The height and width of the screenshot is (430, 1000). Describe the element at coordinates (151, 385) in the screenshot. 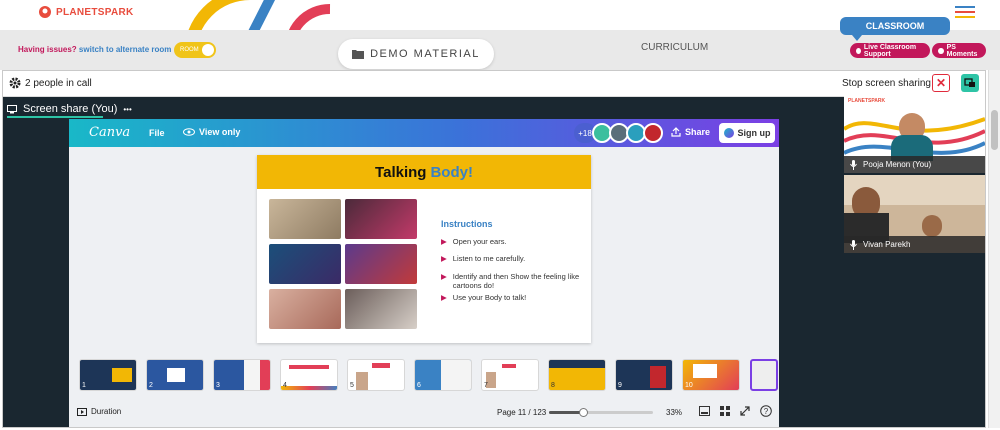

I see `thumbnail-number: 2` at that location.